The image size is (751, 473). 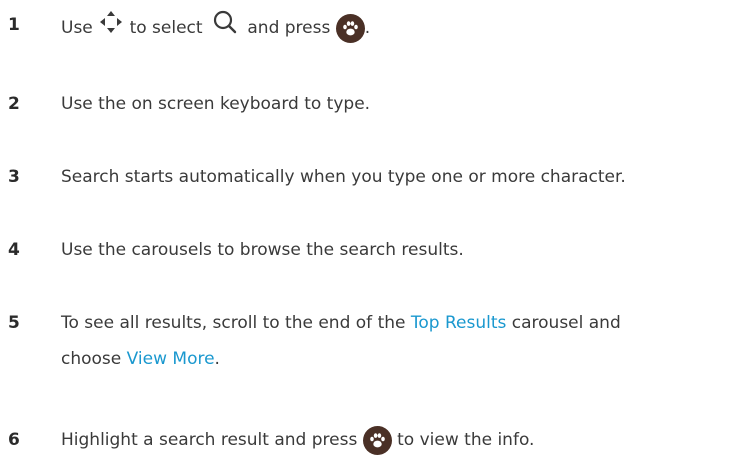 What do you see at coordinates (458, 323) in the screenshot?
I see `top-results-link: Top Results` at bounding box center [458, 323].